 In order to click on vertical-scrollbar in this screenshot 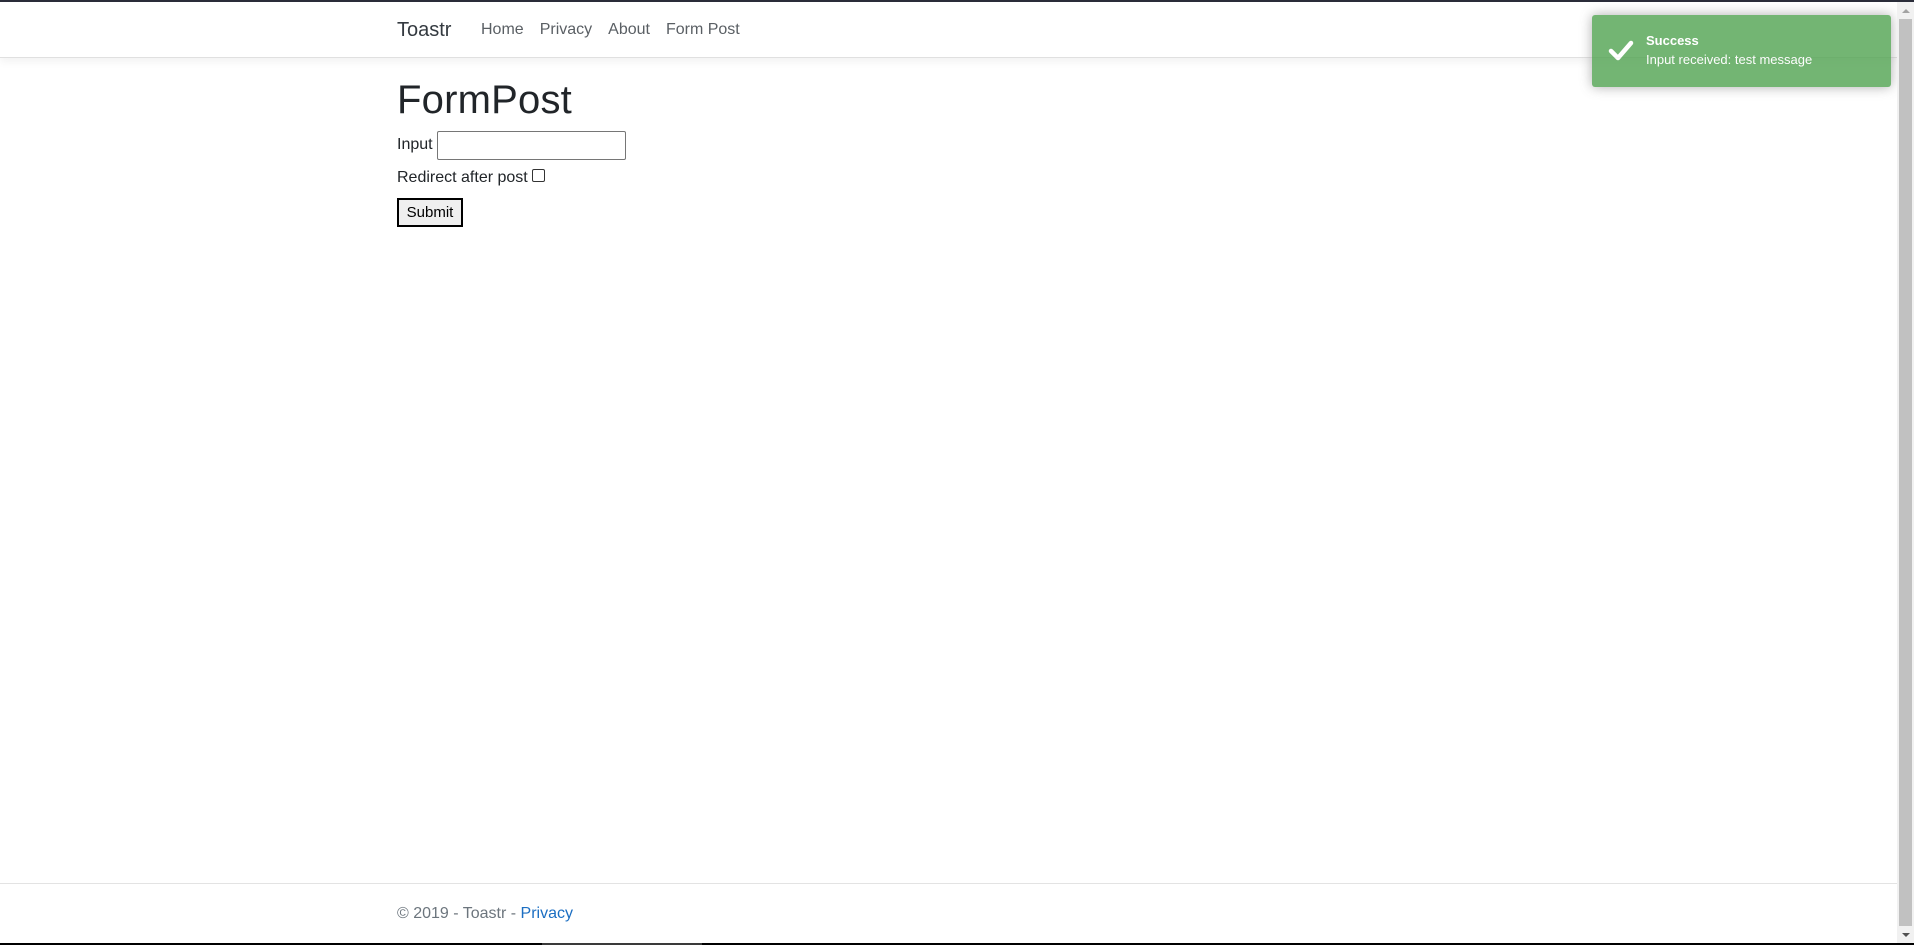, I will do `click(1905, 472)`.